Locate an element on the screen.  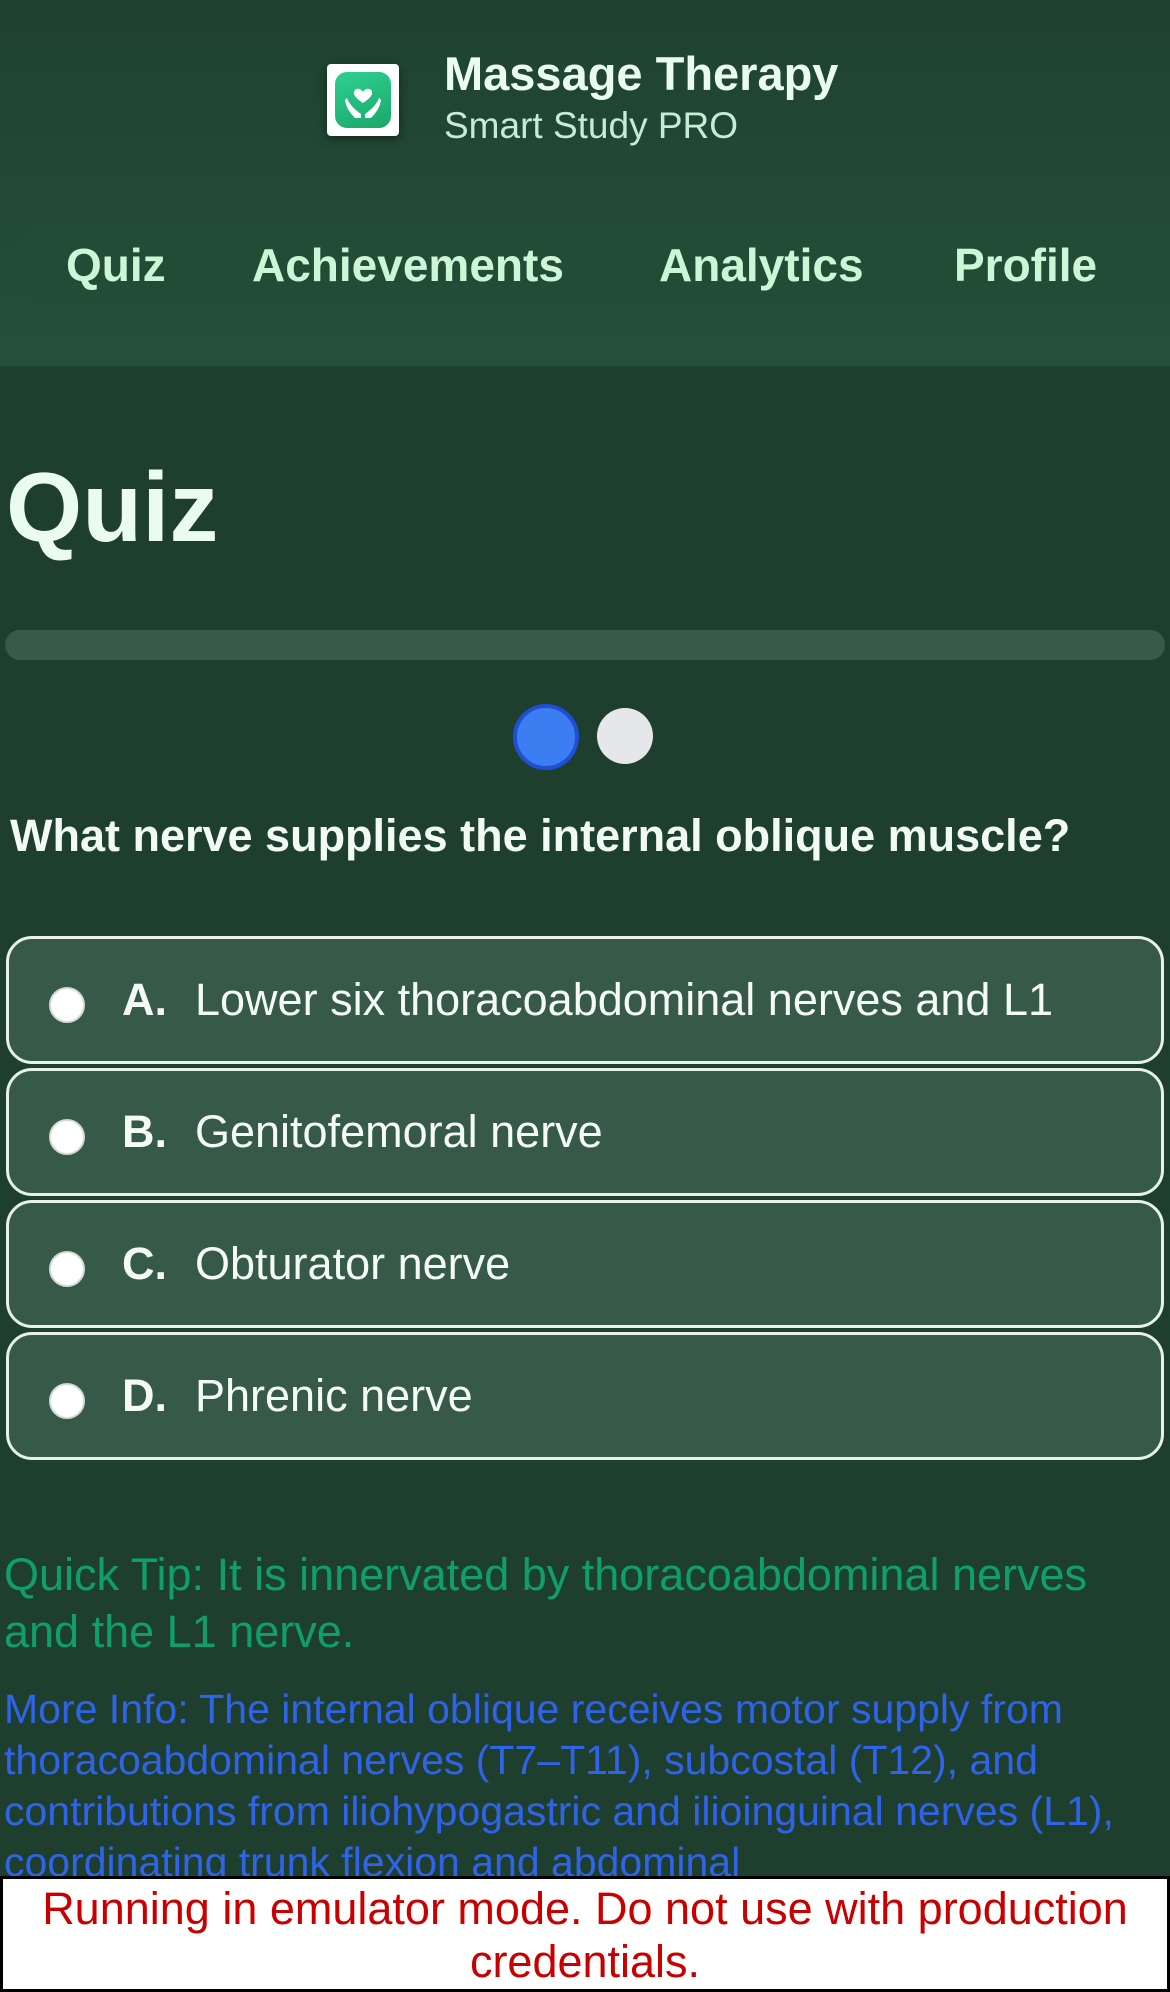
quiz-progress-bar is located at coordinates (585, 645).